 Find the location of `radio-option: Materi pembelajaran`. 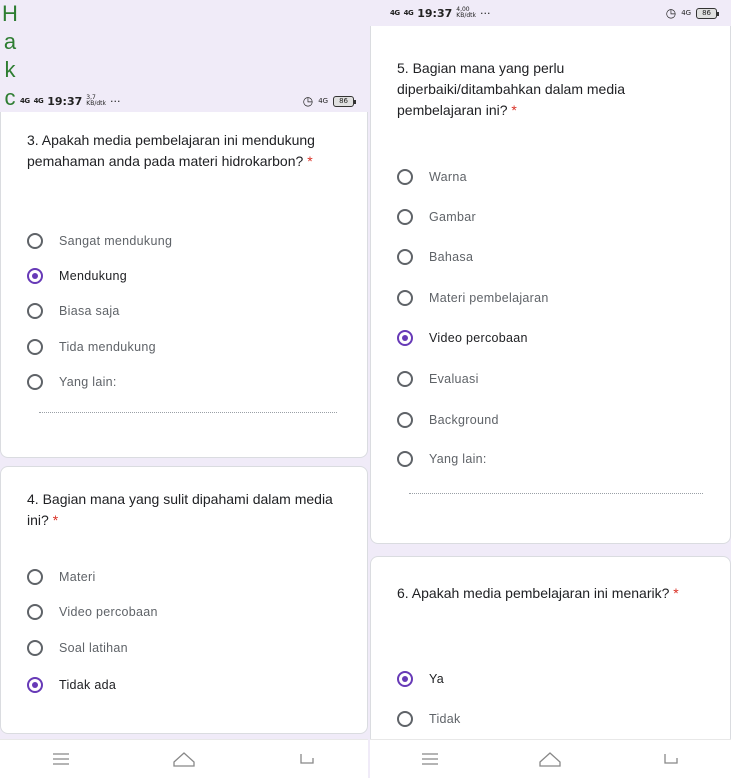

radio-option: Materi pembelajaran is located at coordinates (558, 298).